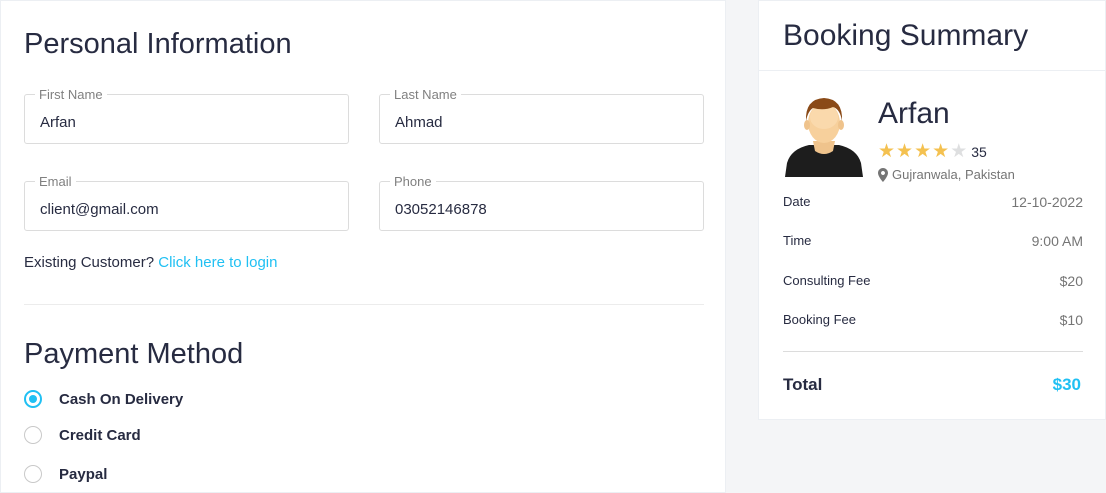  What do you see at coordinates (979, 151) in the screenshot?
I see `review-count: 35` at bounding box center [979, 151].